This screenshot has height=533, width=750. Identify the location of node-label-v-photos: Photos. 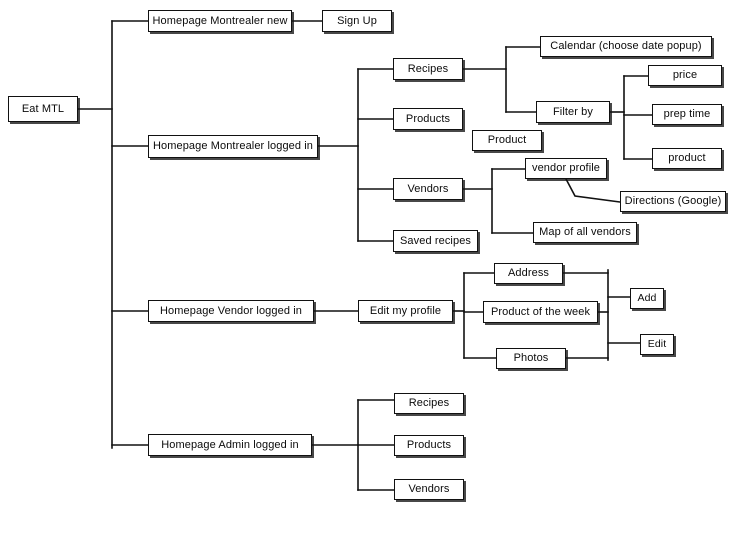
(531, 358).